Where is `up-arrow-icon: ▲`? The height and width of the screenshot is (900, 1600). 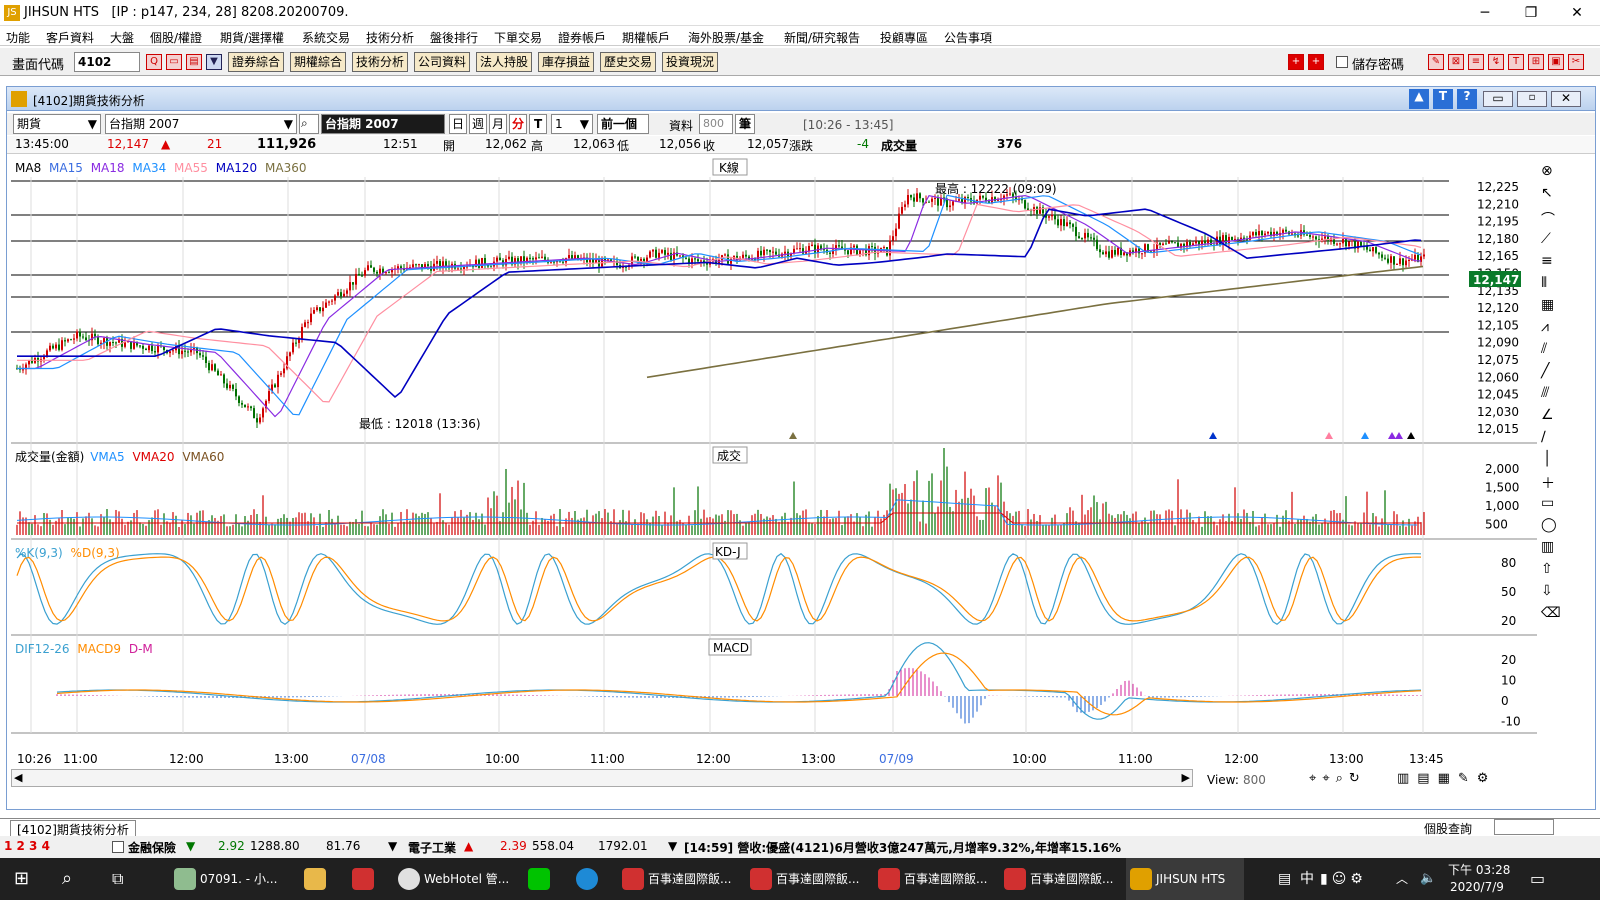
up-arrow-icon: ▲ is located at coordinates (1419, 99).